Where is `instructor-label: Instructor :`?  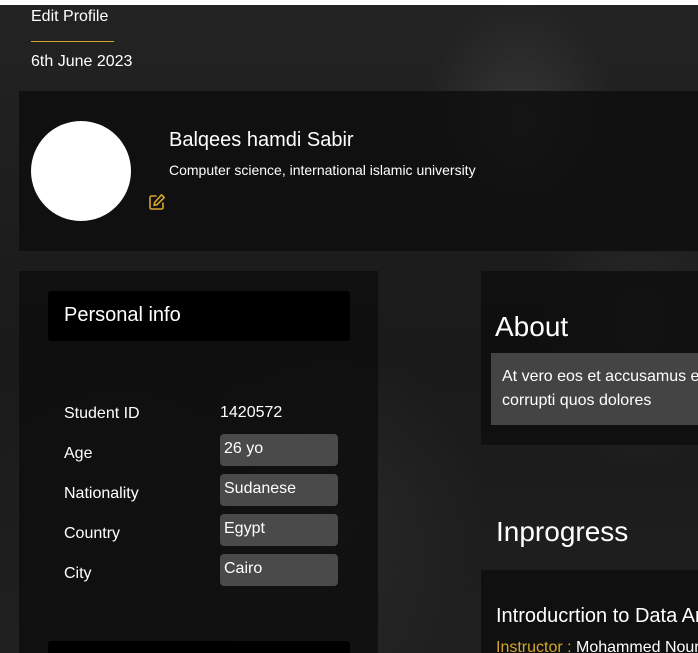
instructor-label: Instructor : is located at coordinates (534, 646).